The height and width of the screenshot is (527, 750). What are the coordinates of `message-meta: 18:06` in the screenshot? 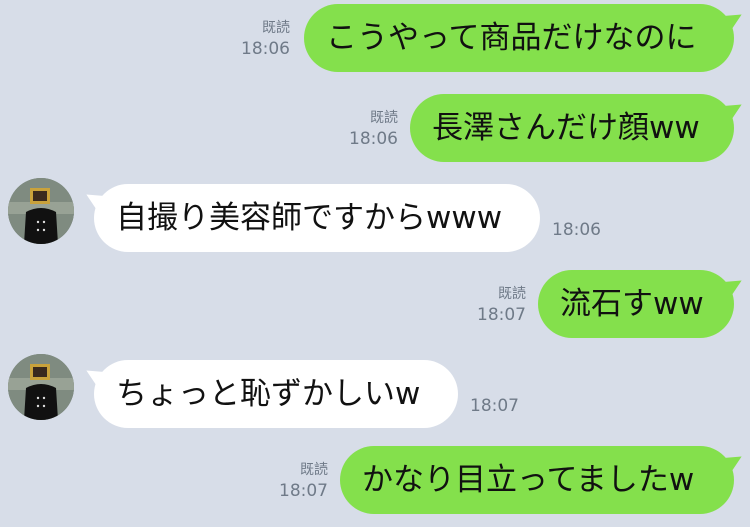 It's located at (576, 230).